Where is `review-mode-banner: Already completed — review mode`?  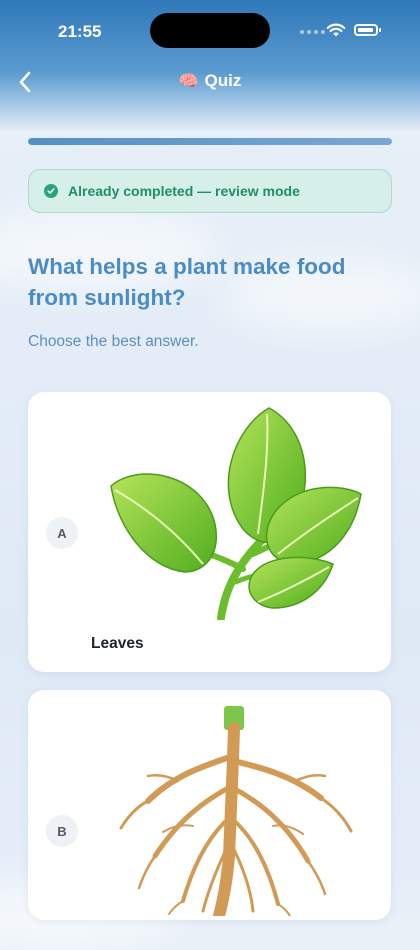 review-mode-banner: Already completed — review mode is located at coordinates (210, 191).